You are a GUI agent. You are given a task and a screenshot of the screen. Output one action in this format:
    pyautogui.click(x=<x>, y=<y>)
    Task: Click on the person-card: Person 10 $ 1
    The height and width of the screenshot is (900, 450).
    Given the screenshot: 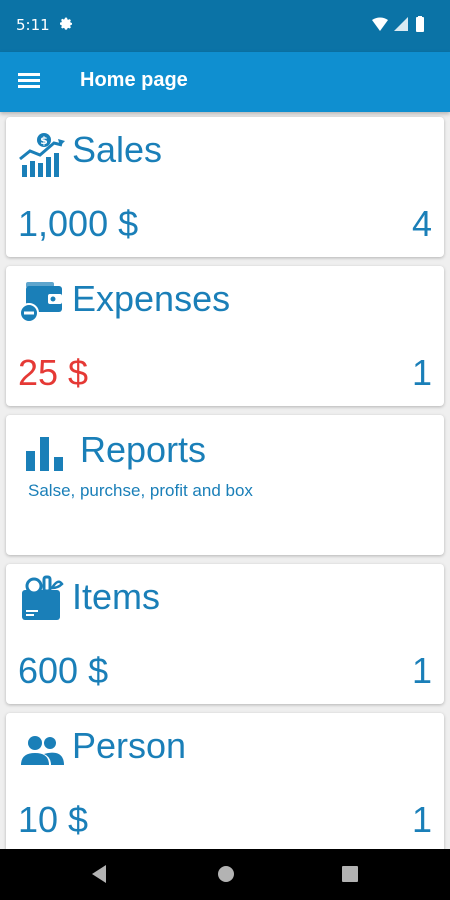 What is the action you would take?
    pyautogui.click(x=225, y=781)
    